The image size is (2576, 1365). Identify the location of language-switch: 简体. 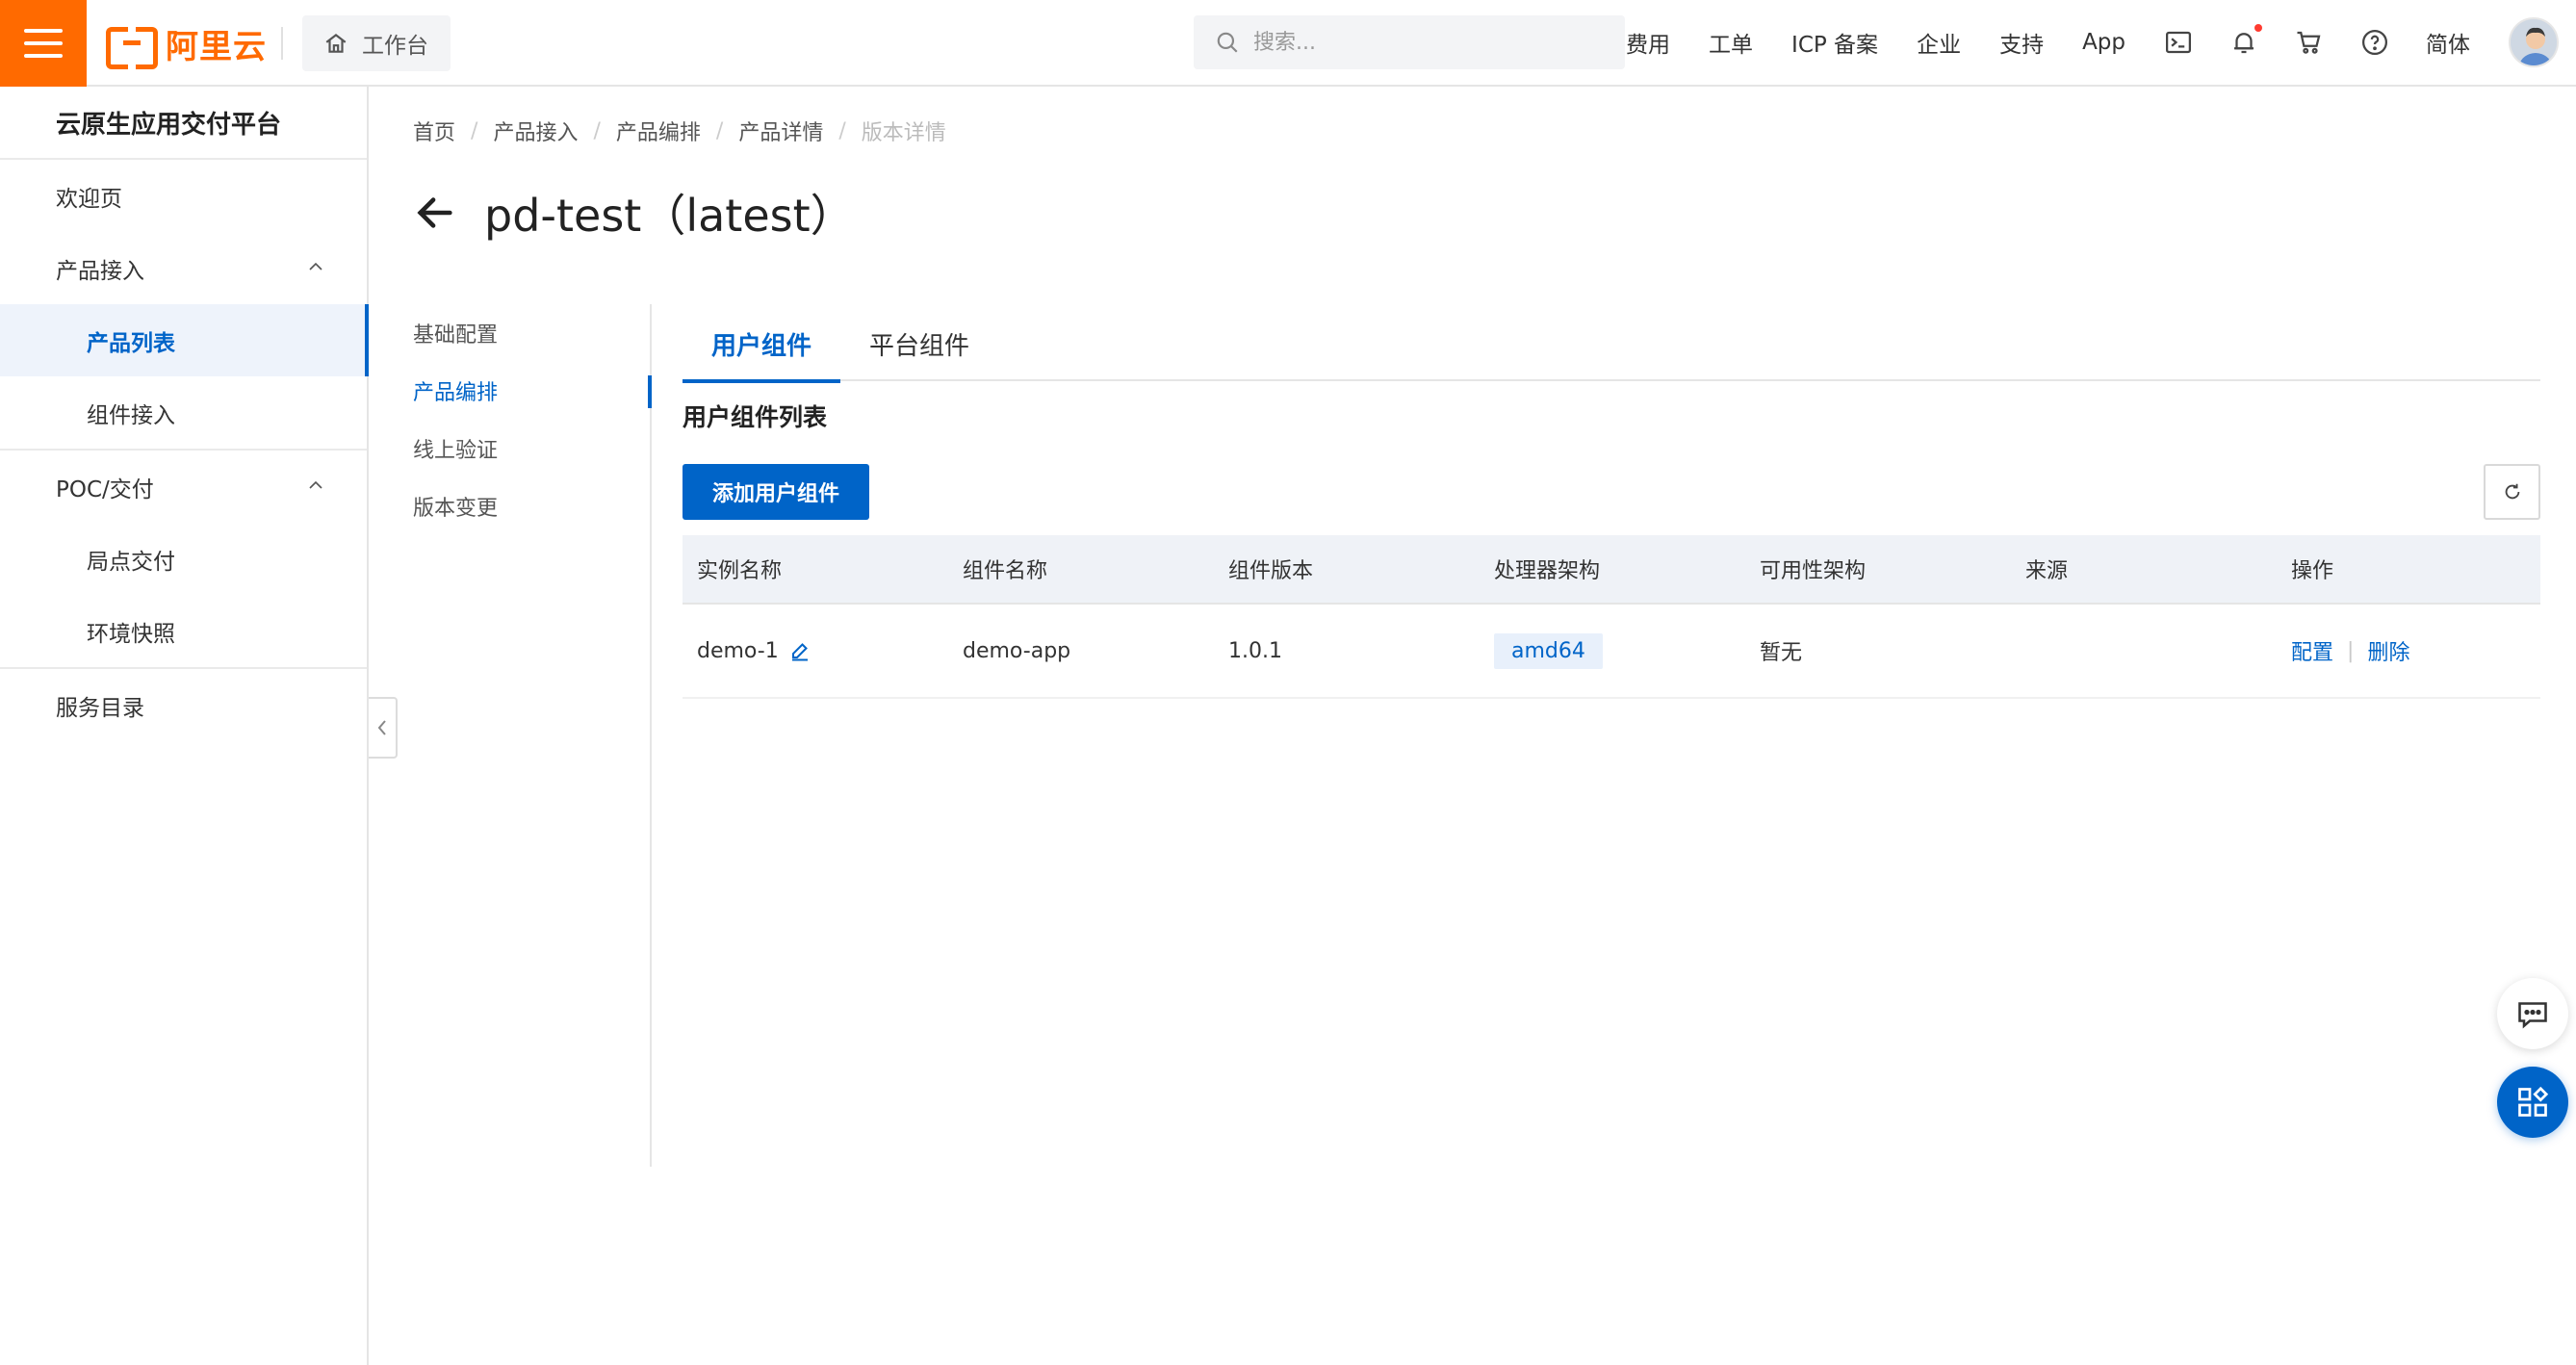
(2448, 42).